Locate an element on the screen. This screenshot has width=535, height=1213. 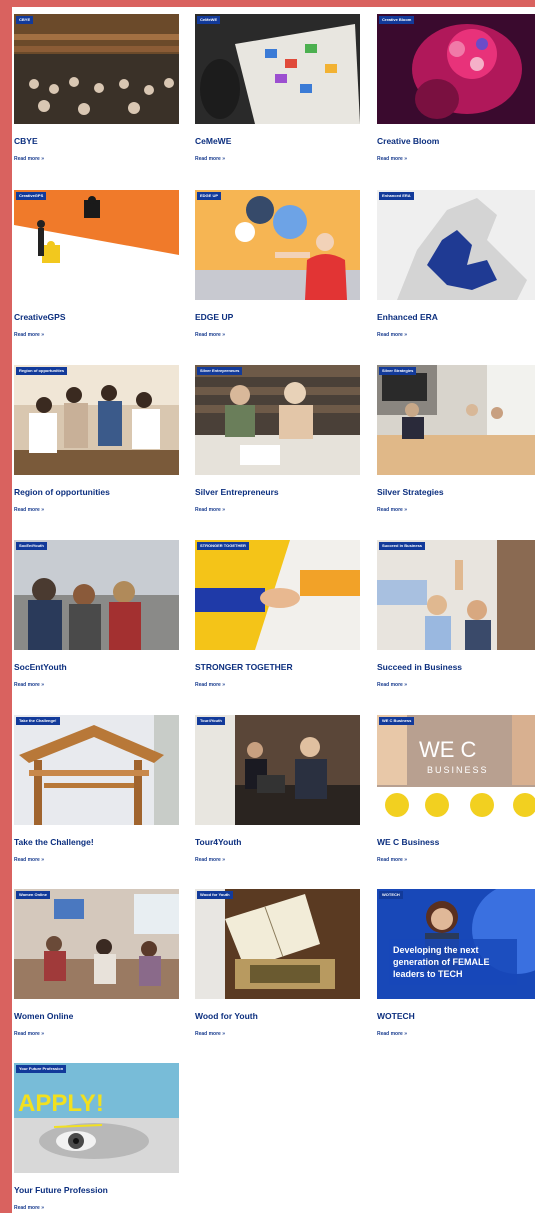
project-tag: SocEntYouth is located at coordinates (31, 546).